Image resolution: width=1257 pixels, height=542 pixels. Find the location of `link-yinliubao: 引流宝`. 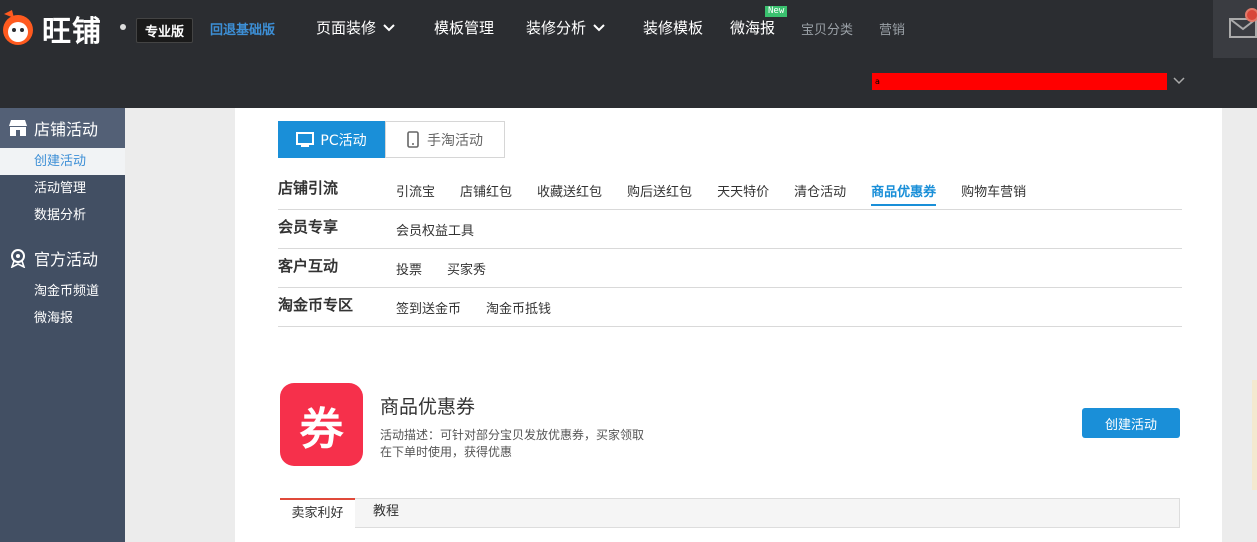

link-yinliubao: 引流宝 is located at coordinates (415, 193).